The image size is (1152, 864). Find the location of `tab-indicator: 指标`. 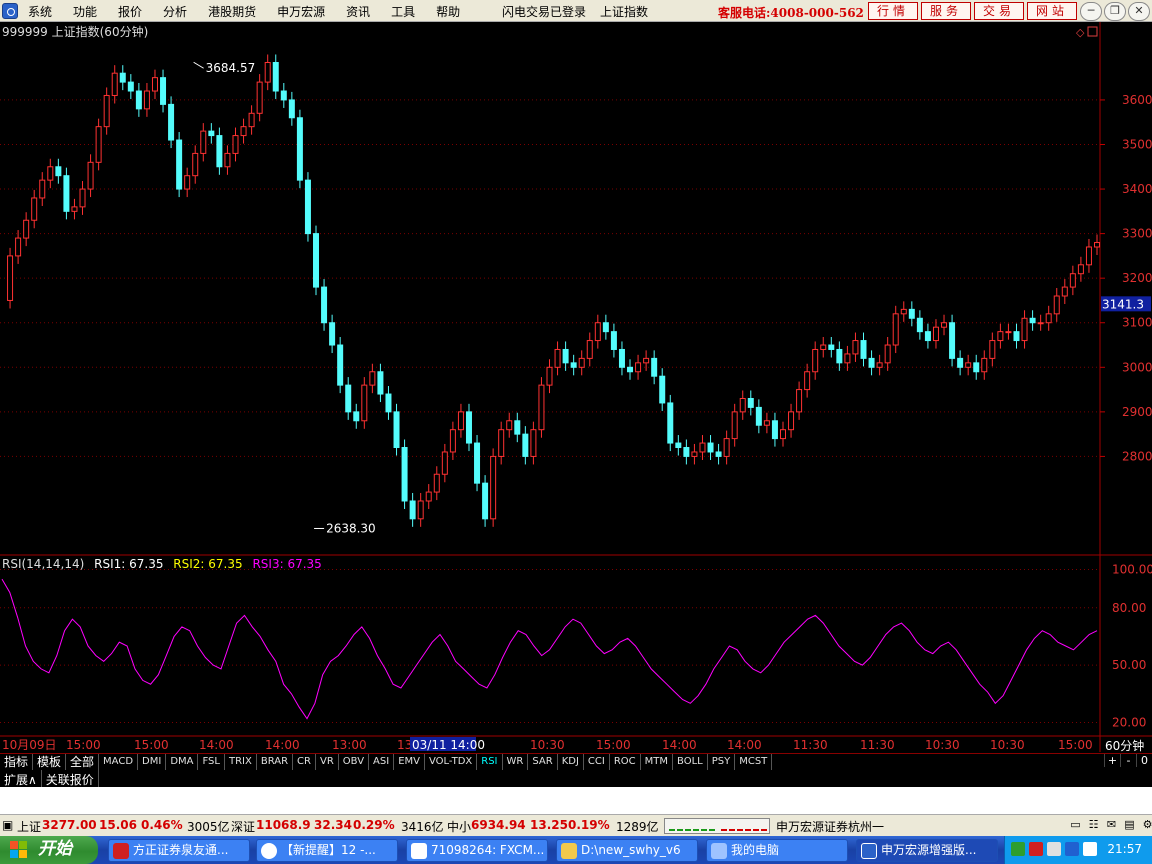

tab-indicator: 指标 is located at coordinates (17, 762).